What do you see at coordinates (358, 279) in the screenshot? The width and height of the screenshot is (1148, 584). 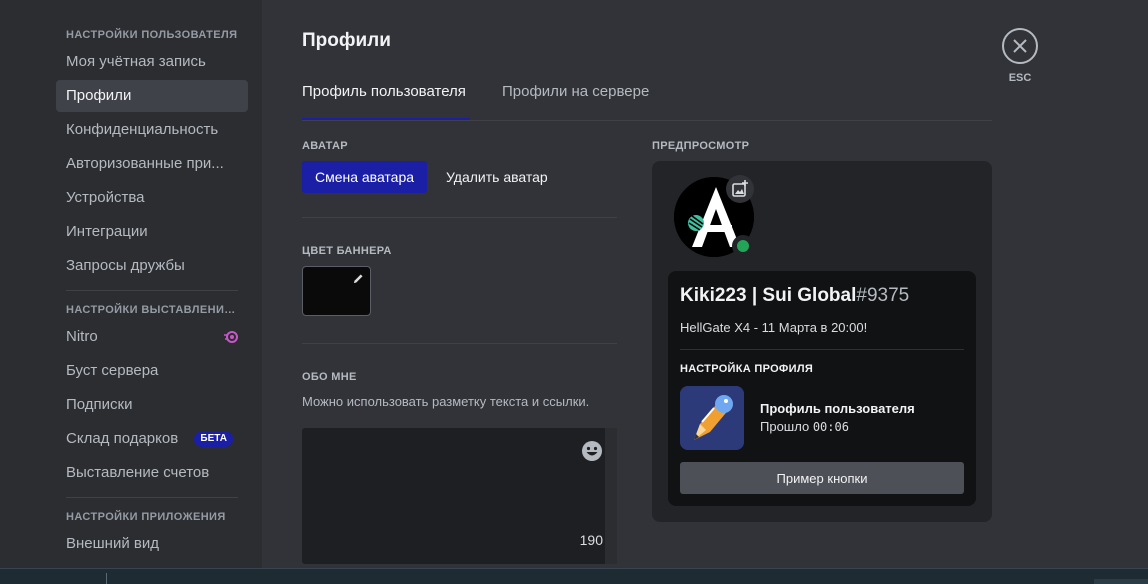 I see `pencil-icon` at bounding box center [358, 279].